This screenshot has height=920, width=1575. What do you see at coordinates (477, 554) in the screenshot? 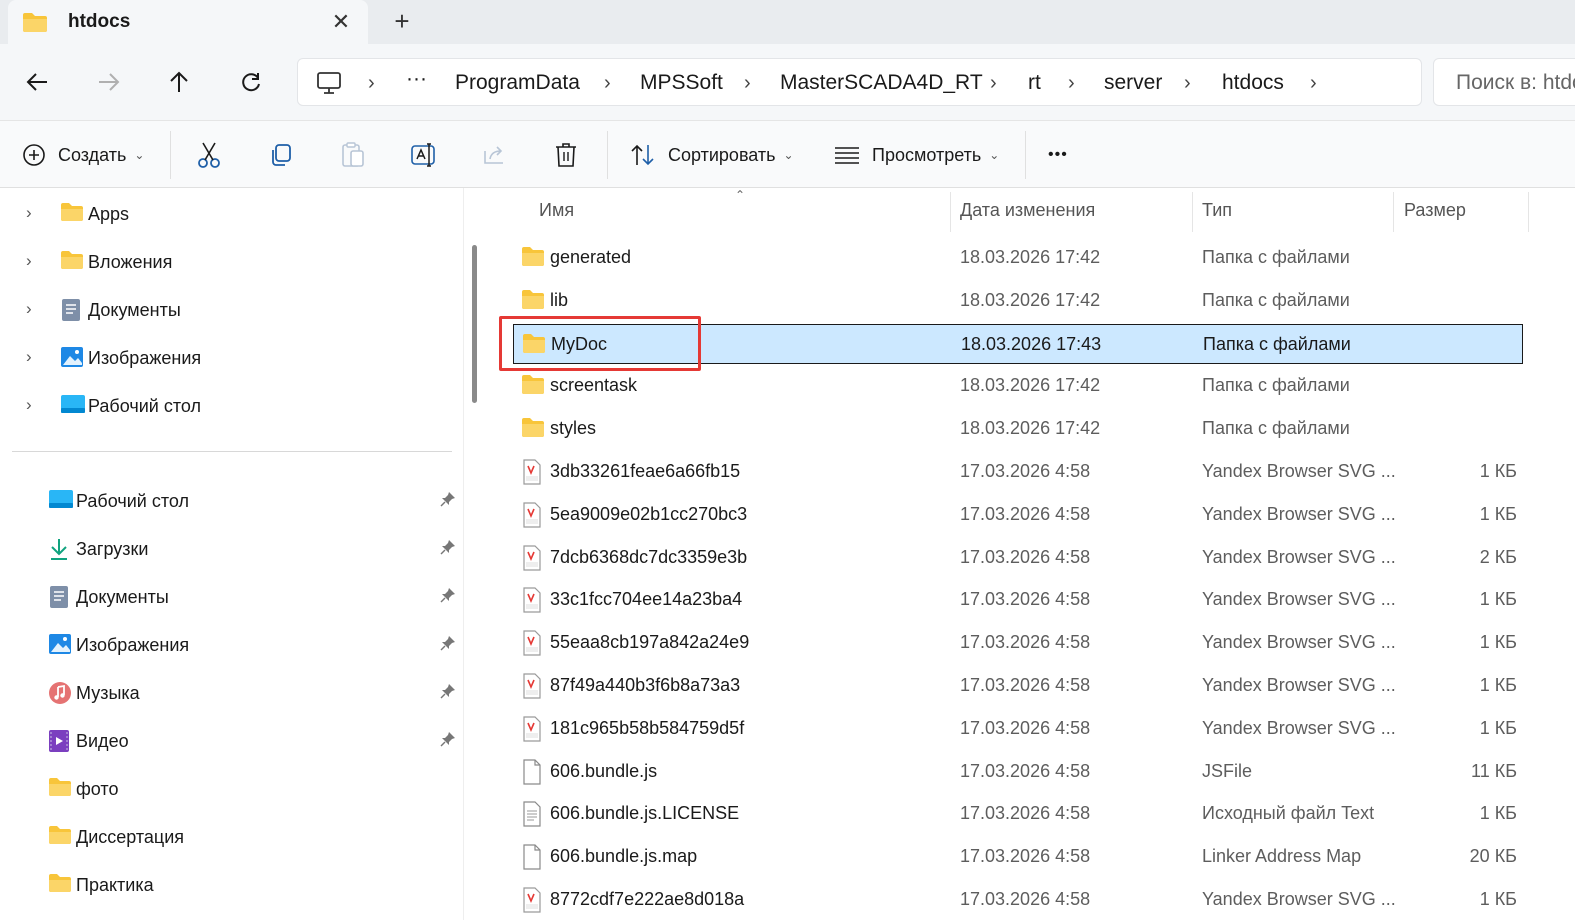
I see `pane-splitter` at bounding box center [477, 554].